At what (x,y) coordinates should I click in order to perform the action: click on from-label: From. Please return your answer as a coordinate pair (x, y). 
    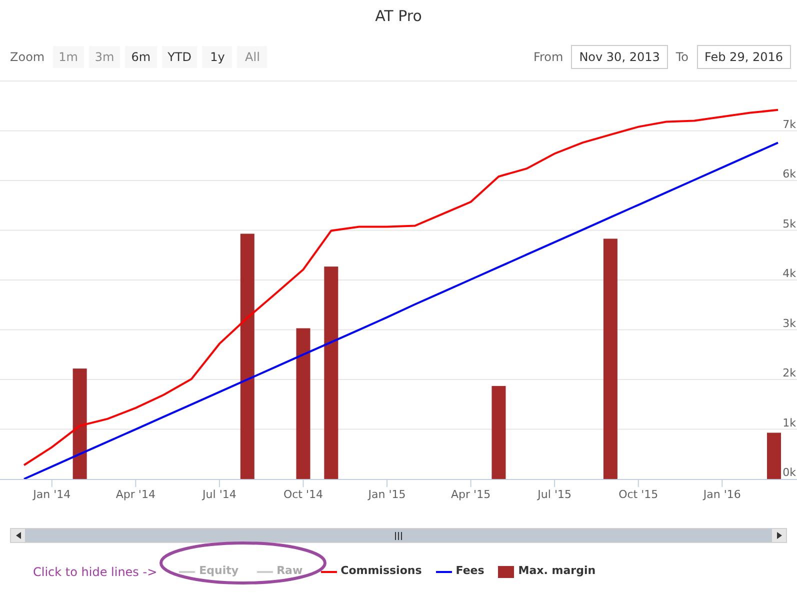
    Looking at the image, I should click on (548, 57).